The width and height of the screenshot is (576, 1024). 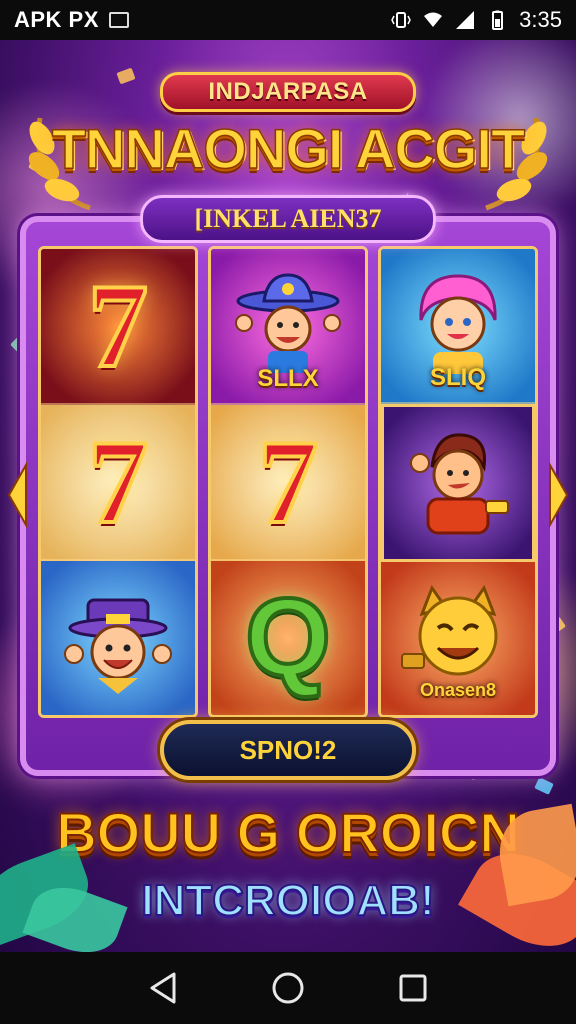 What do you see at coordinates (17, 495) in the screenshot?
I see `arrow-left-icon` at bounding box center [17, 495].